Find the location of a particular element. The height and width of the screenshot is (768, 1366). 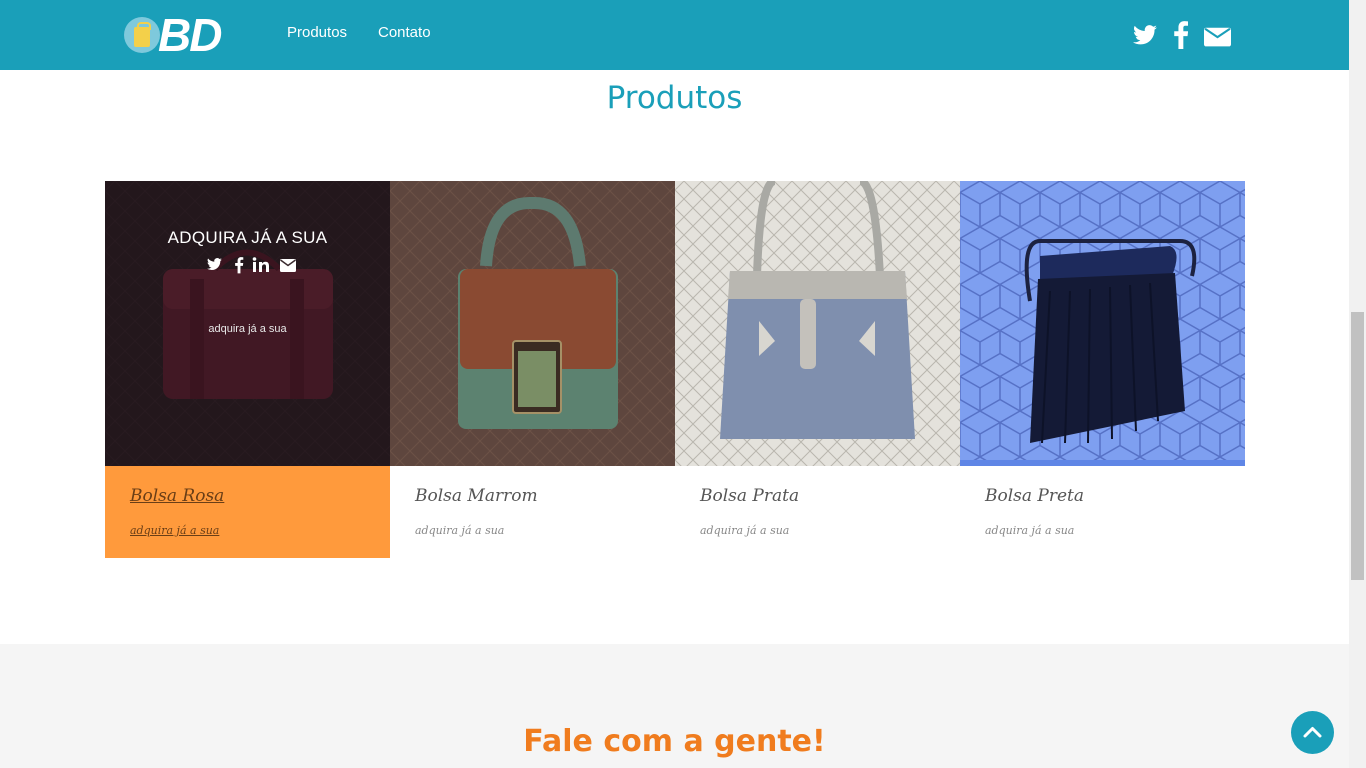

product-caption: Bolsa Marrom adquira já a sua is located at coordinates (532, 512).